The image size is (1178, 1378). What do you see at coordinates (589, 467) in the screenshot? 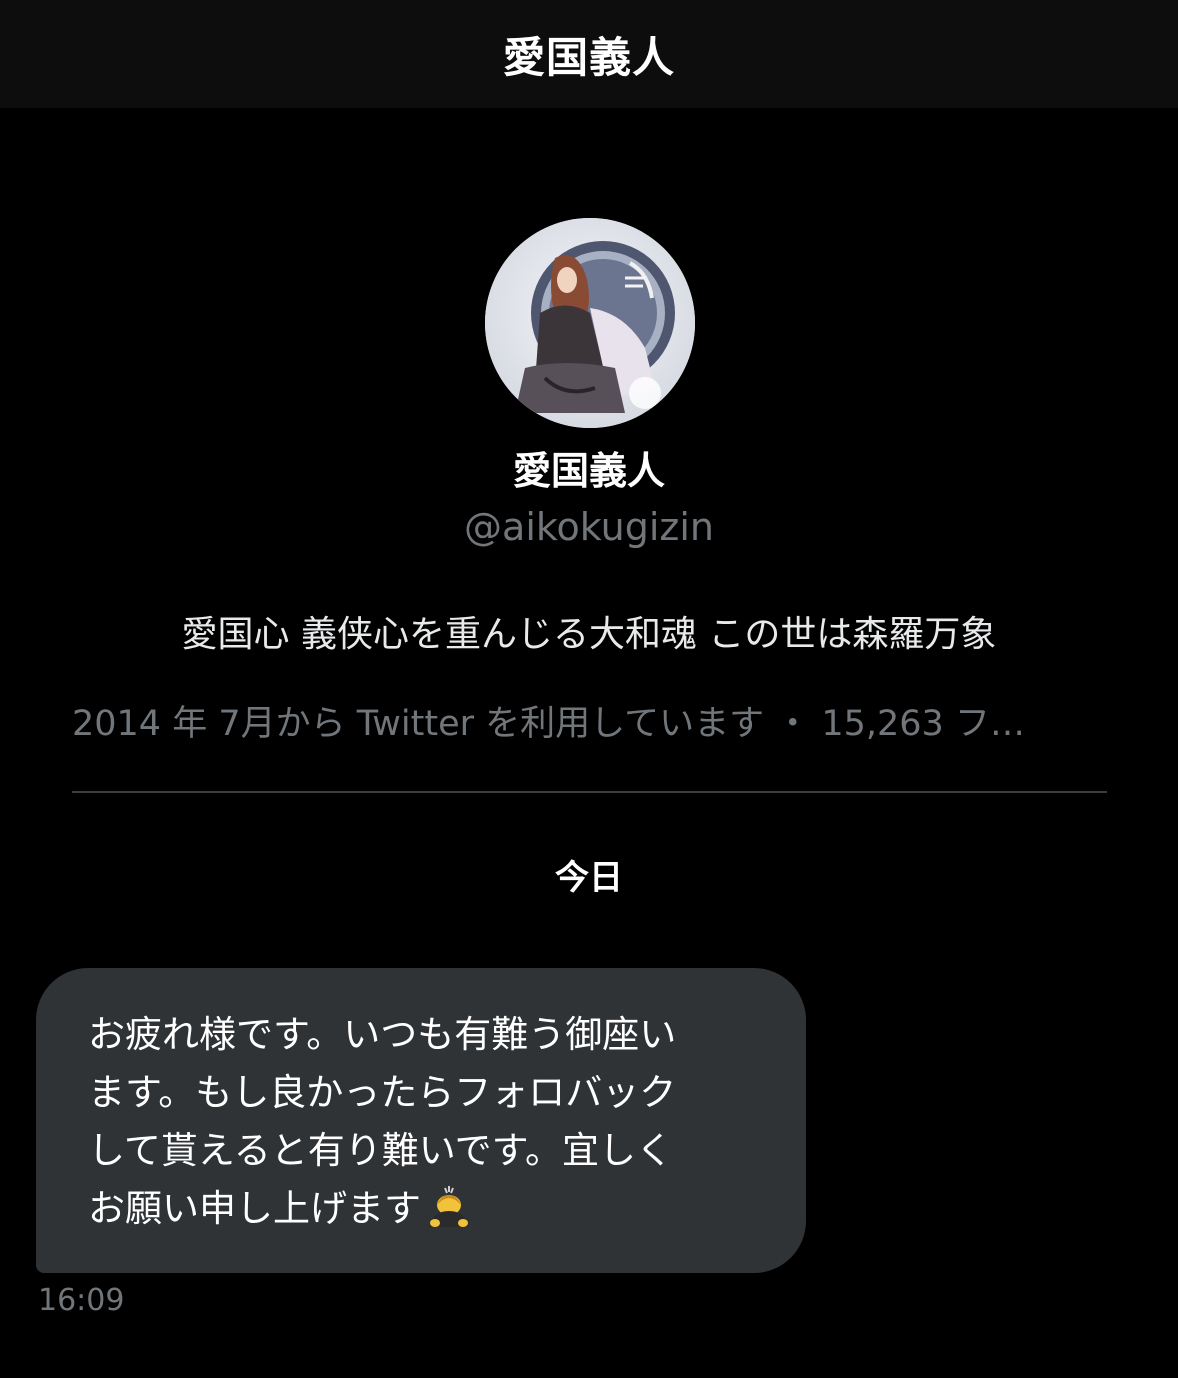
I see `profile-name: 愛国義人` at bounding box center [589, 467].